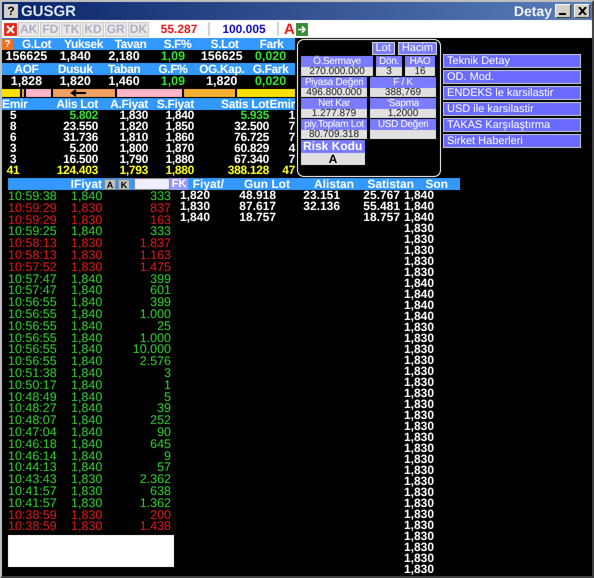 The height and width of the screenshot is (578, 594). What do you see at coordinates (133, 170) in the screenshot?
I see `table-cell-text: 1,793` at bounding box center [133, 170].